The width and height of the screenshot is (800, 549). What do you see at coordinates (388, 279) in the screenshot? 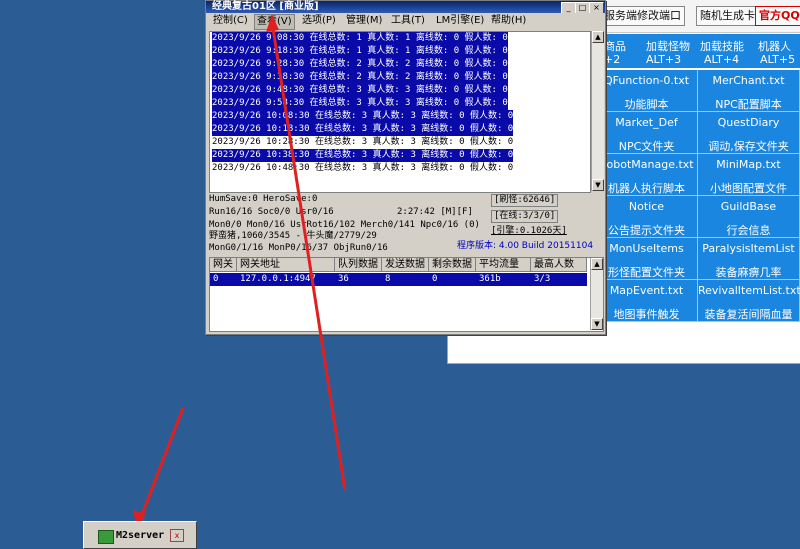
I see `cell-sent: 8` at bounding box center [388, 279].